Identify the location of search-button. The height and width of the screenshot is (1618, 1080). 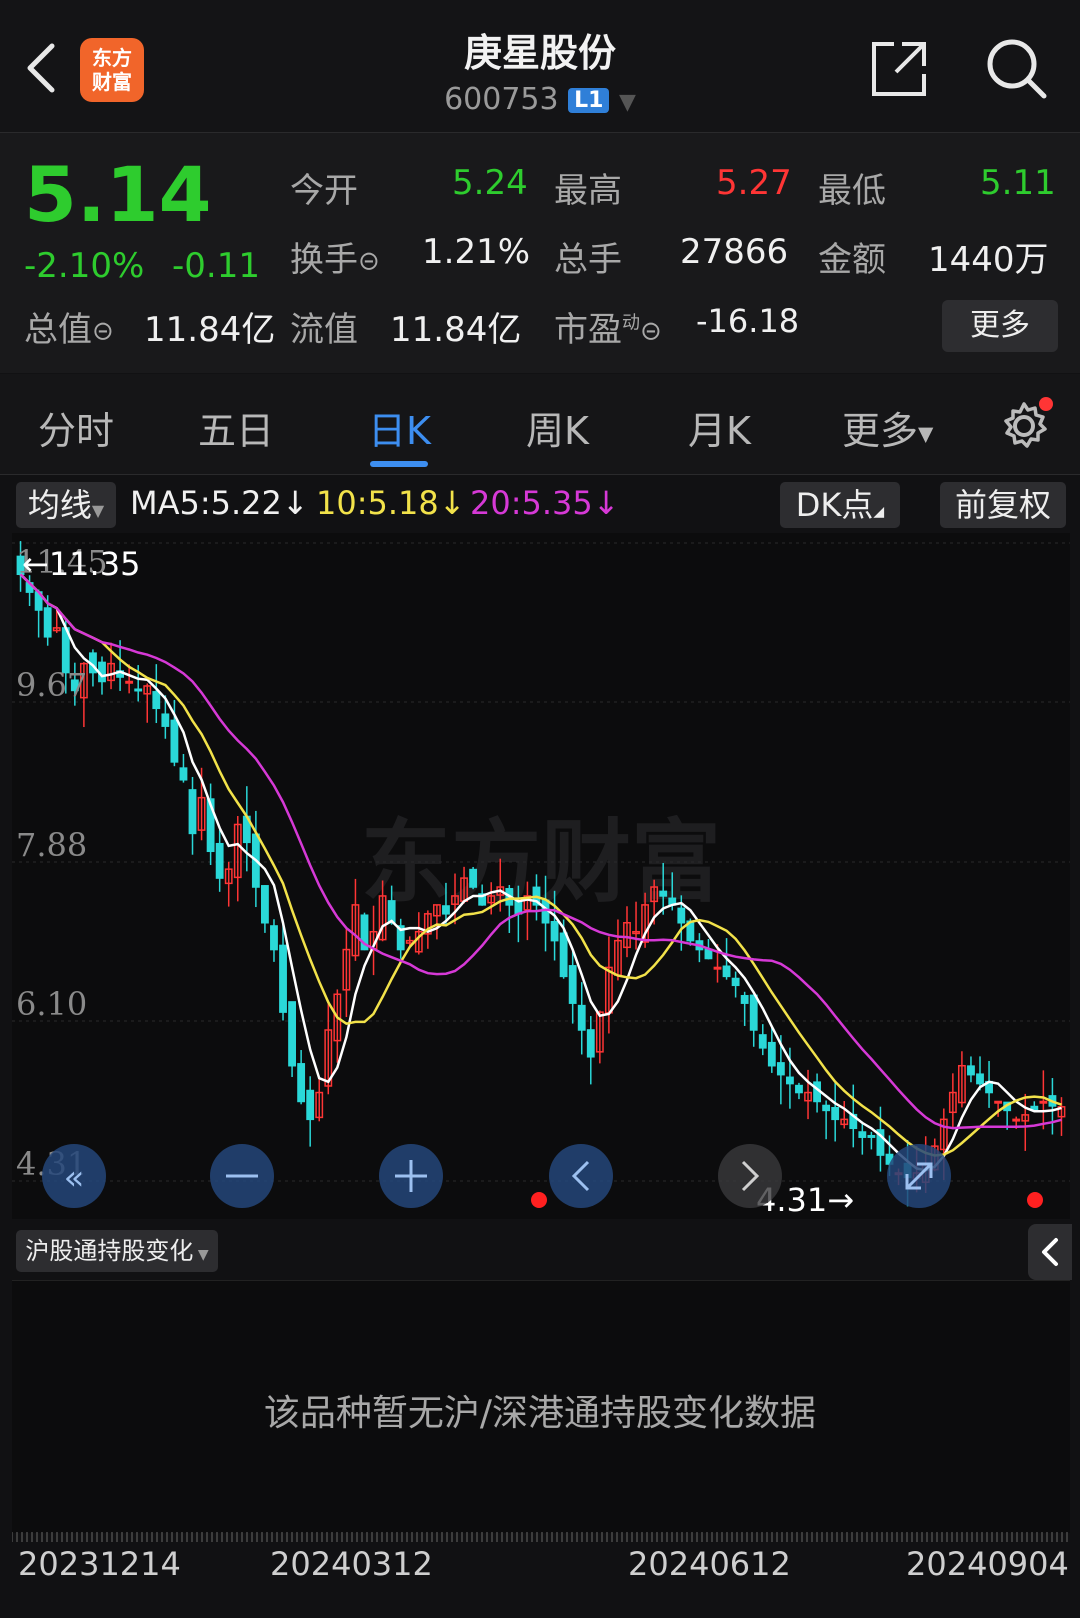
(1017, 69).